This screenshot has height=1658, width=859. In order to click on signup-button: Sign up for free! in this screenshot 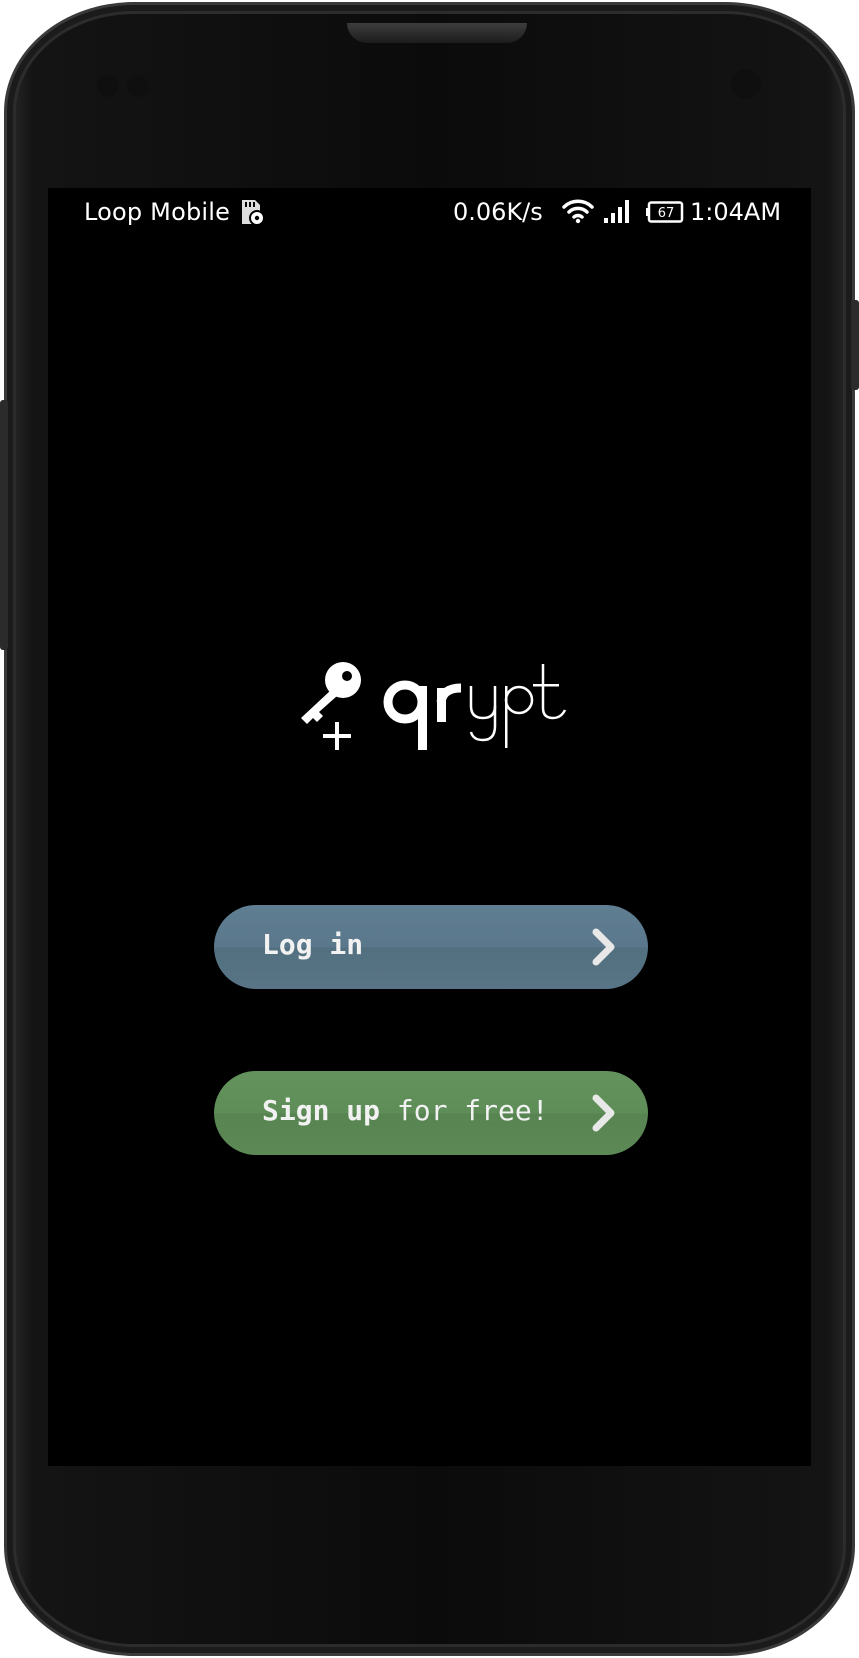, I will do `click(431, 1113)`.